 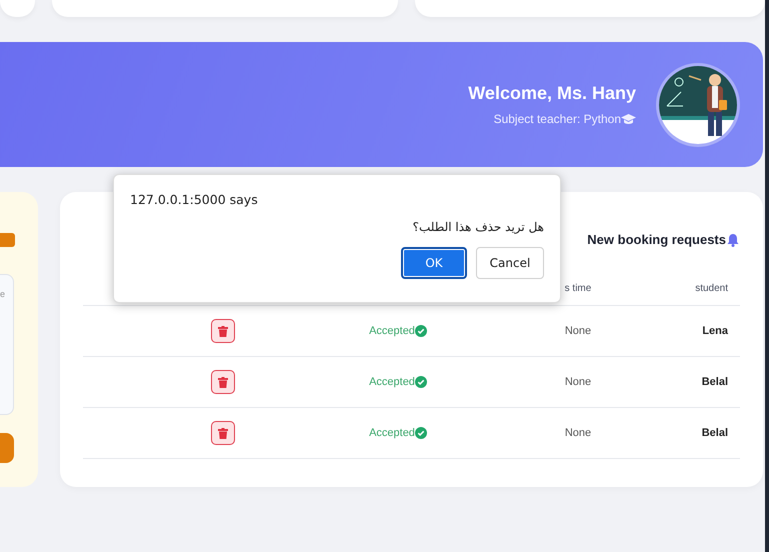 I want to click on text-field: e, so click(x=7, y=344).